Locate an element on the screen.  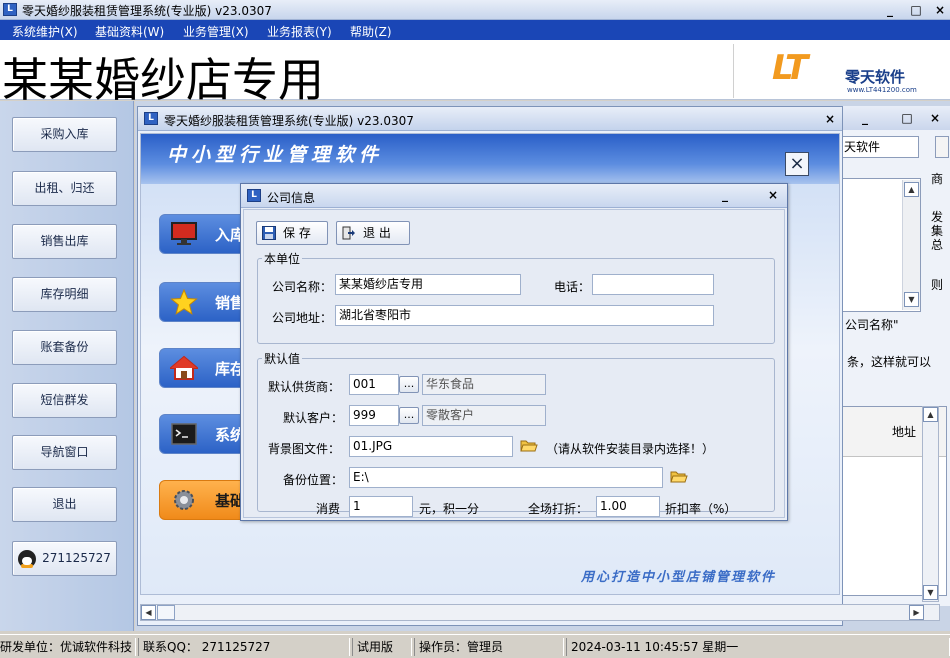
vscroll-up-arrow-icon: ▲ is located at coordinates (930, 414).